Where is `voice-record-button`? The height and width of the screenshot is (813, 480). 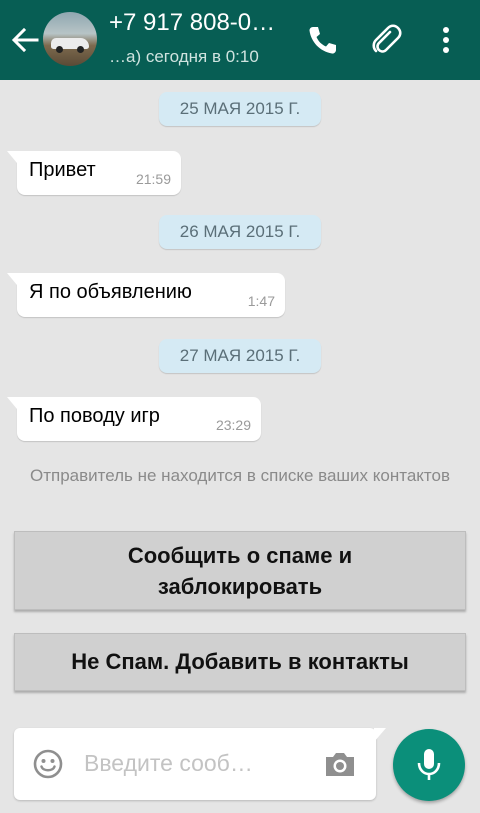
voice-record-button is located at coordinates (429, 765).